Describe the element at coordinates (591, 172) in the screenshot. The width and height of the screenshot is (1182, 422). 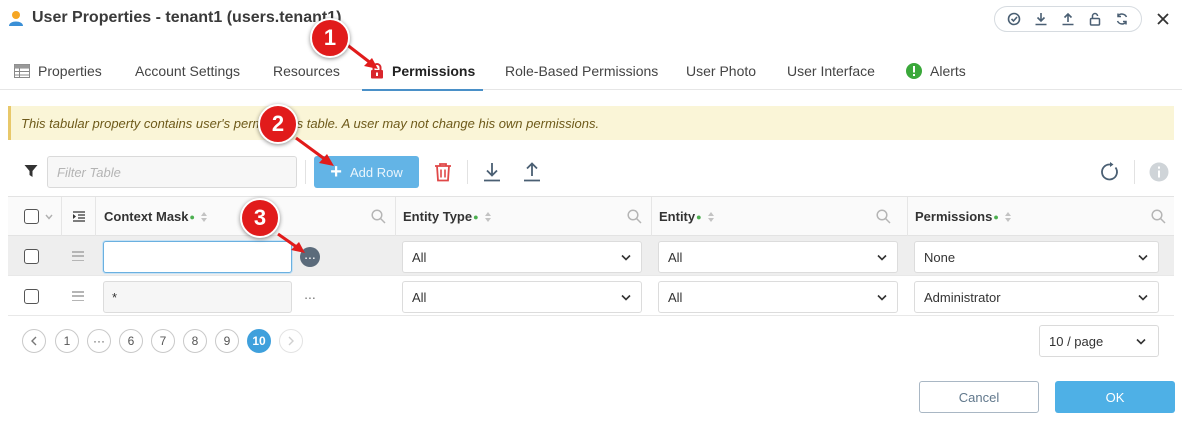
I see `table-toolbar: + Add Row` at that location.